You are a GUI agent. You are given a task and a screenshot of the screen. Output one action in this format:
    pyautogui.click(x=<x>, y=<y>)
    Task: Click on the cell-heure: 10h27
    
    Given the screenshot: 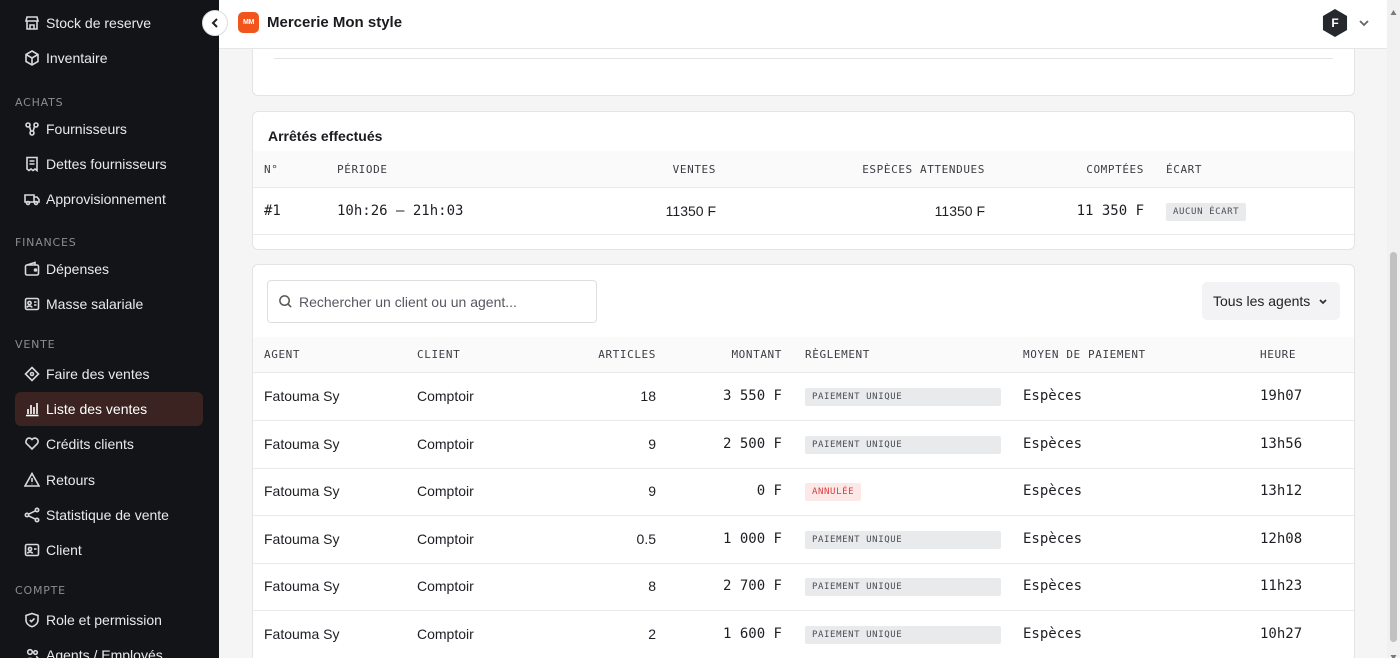 What is the action you would take?
    pyautogui.click(x=1281, y=634)
    